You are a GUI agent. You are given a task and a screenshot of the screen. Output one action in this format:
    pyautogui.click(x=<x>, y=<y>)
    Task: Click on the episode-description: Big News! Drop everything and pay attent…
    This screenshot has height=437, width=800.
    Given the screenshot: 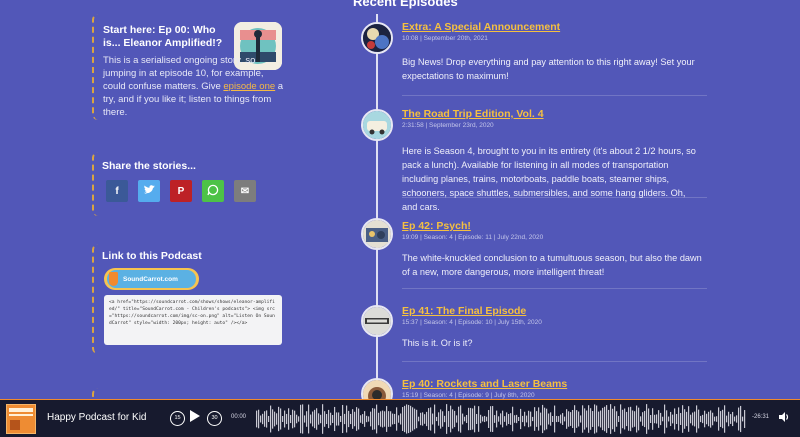 What is the action you would take?
    pyautogui.click(x=548, y=69)
    